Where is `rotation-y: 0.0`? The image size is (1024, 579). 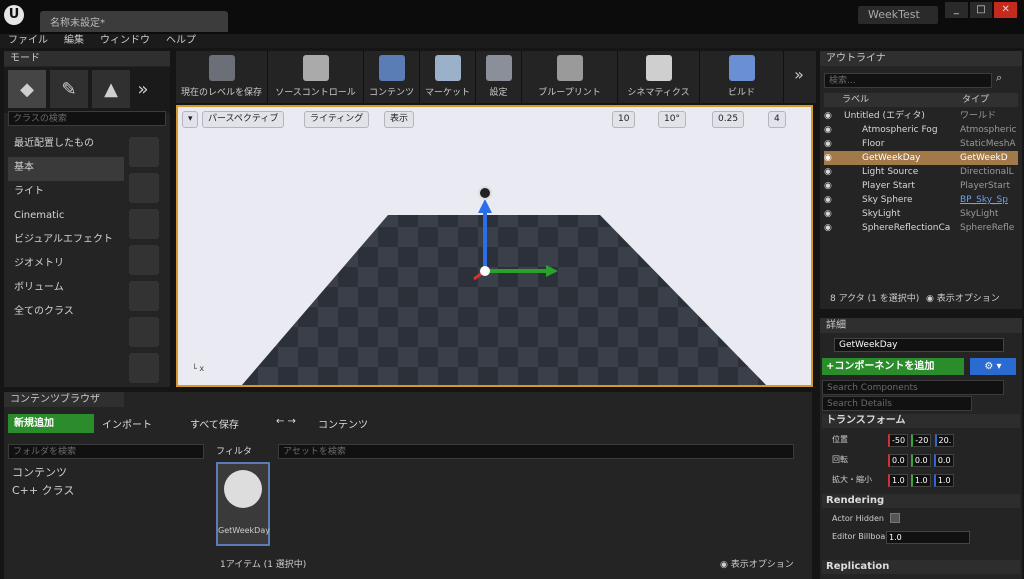
rotation-y: 0.0 is located at coordinates (920, 460).